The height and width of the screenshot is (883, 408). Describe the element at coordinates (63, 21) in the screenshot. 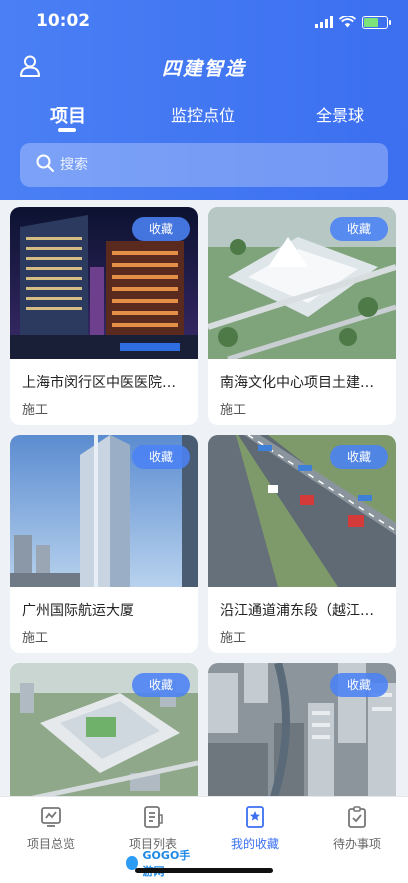

I see `status-time: 10:02` at that location.